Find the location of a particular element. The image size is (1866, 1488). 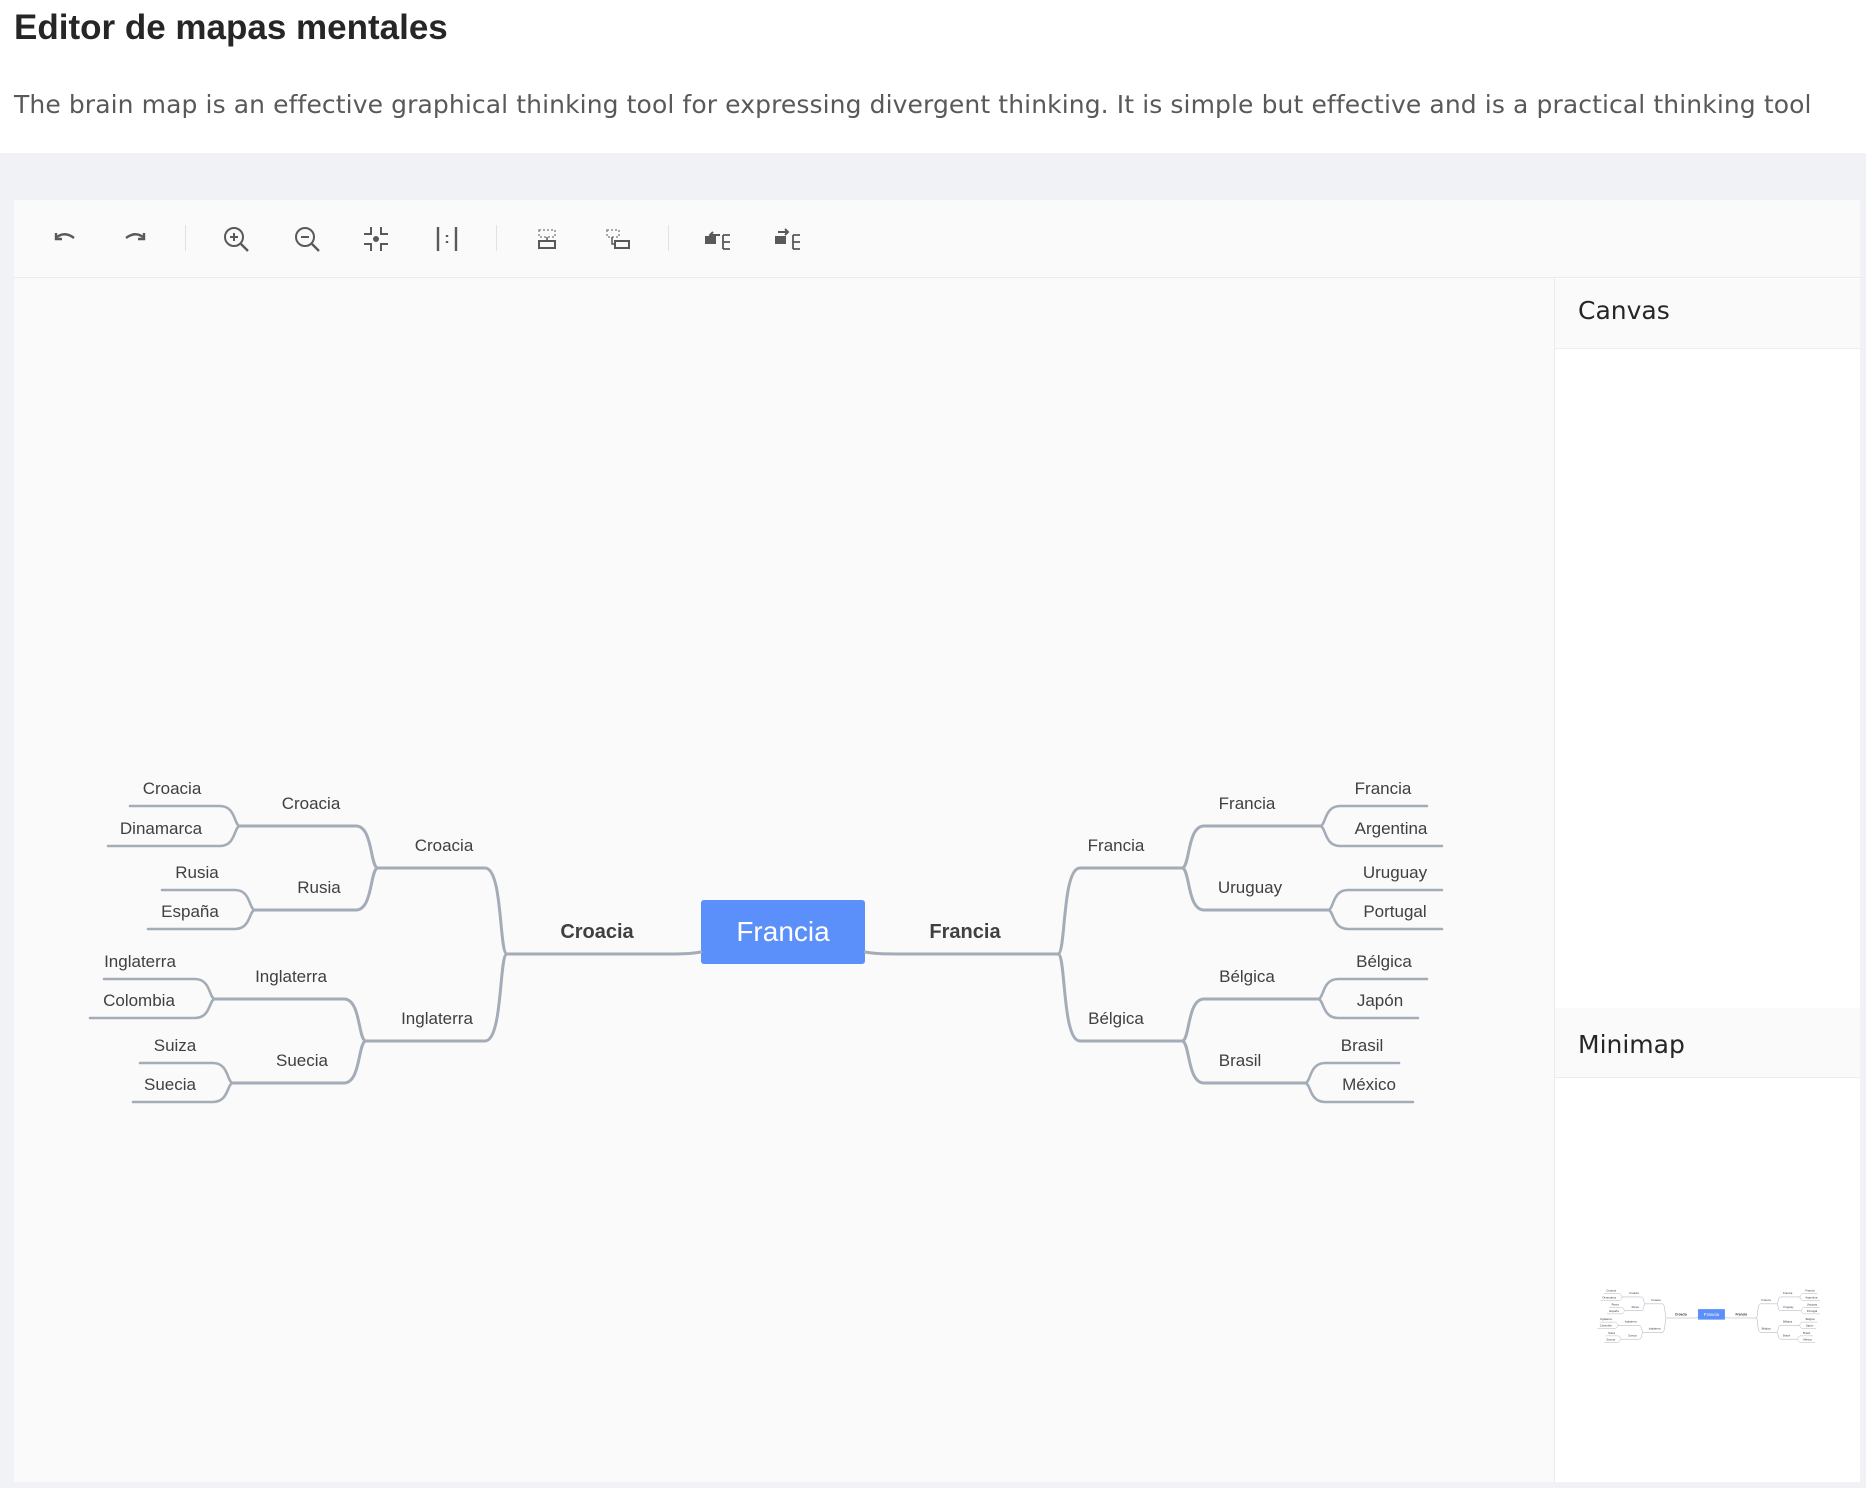

add-child-icon is located at coordinates (547, 239).